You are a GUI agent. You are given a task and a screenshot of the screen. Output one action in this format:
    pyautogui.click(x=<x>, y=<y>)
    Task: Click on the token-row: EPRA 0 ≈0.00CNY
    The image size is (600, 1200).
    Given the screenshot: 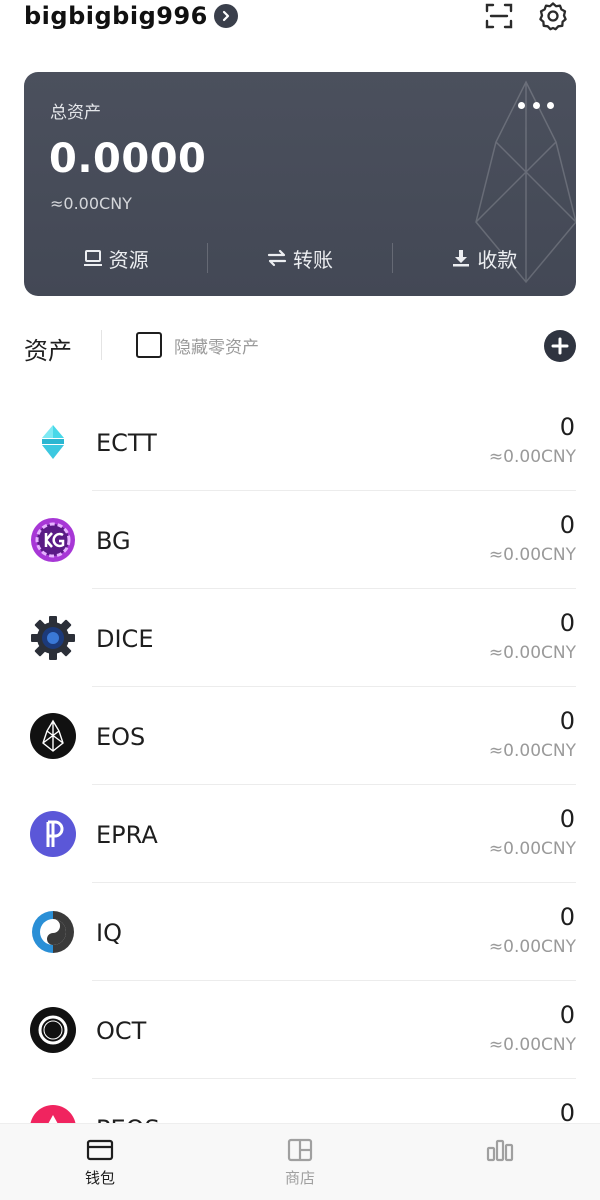 What is the action you would take?
    pyautogui.click(x=300, y=834)
    